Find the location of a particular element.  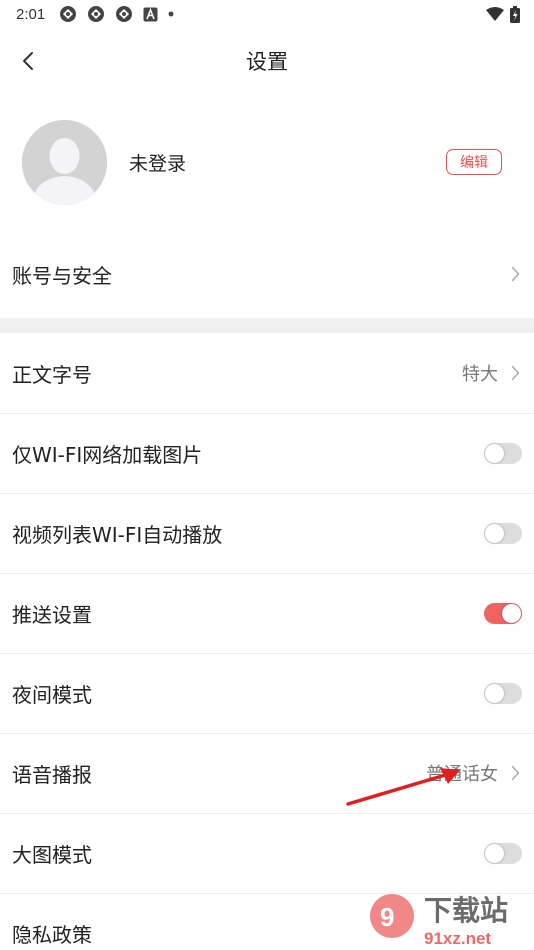

edit-button: 编辑 is located at coordinates (474, 162).